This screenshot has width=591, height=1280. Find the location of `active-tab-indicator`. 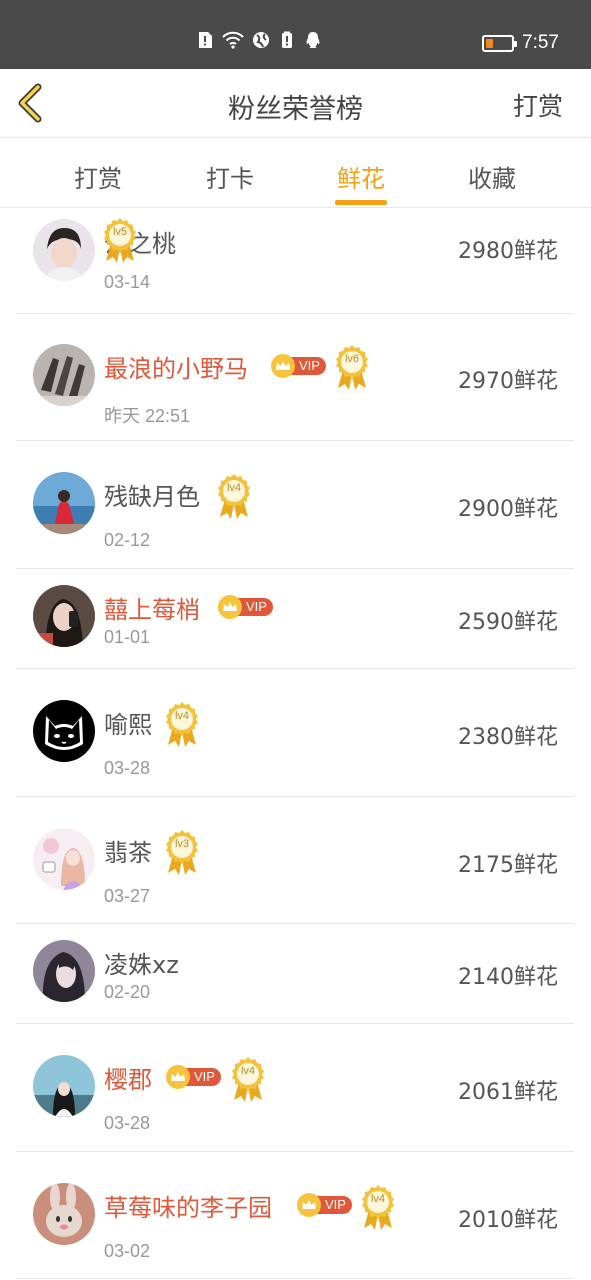

active-tab-indicator is located at coordinates (361, 202).